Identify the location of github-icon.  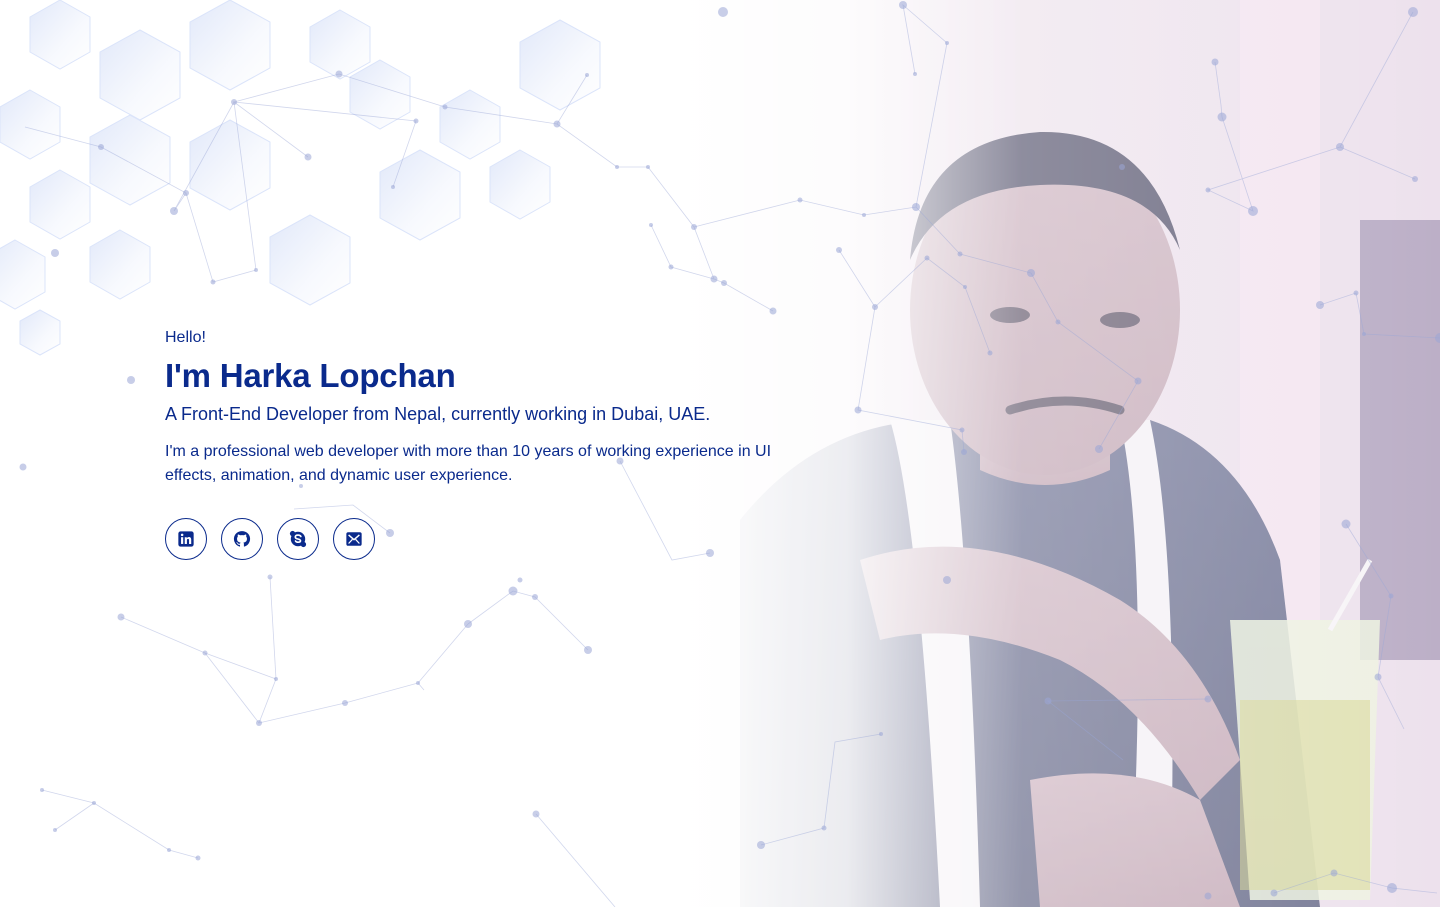
(242, 539).